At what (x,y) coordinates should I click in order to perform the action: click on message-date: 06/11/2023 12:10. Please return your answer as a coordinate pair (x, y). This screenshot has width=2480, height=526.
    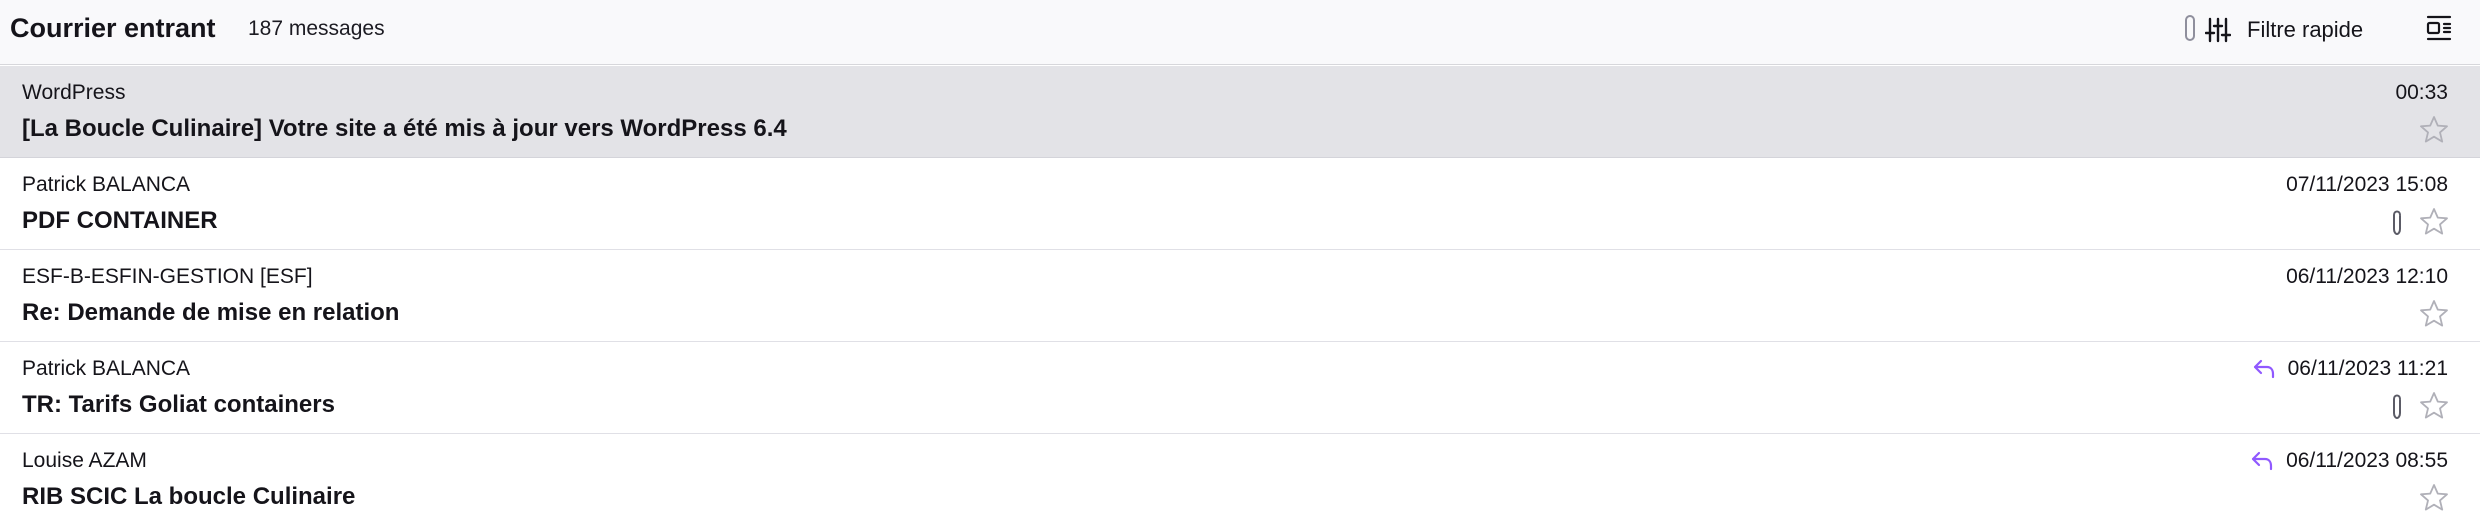
    Looking at the image, I should click on (2367, 276).